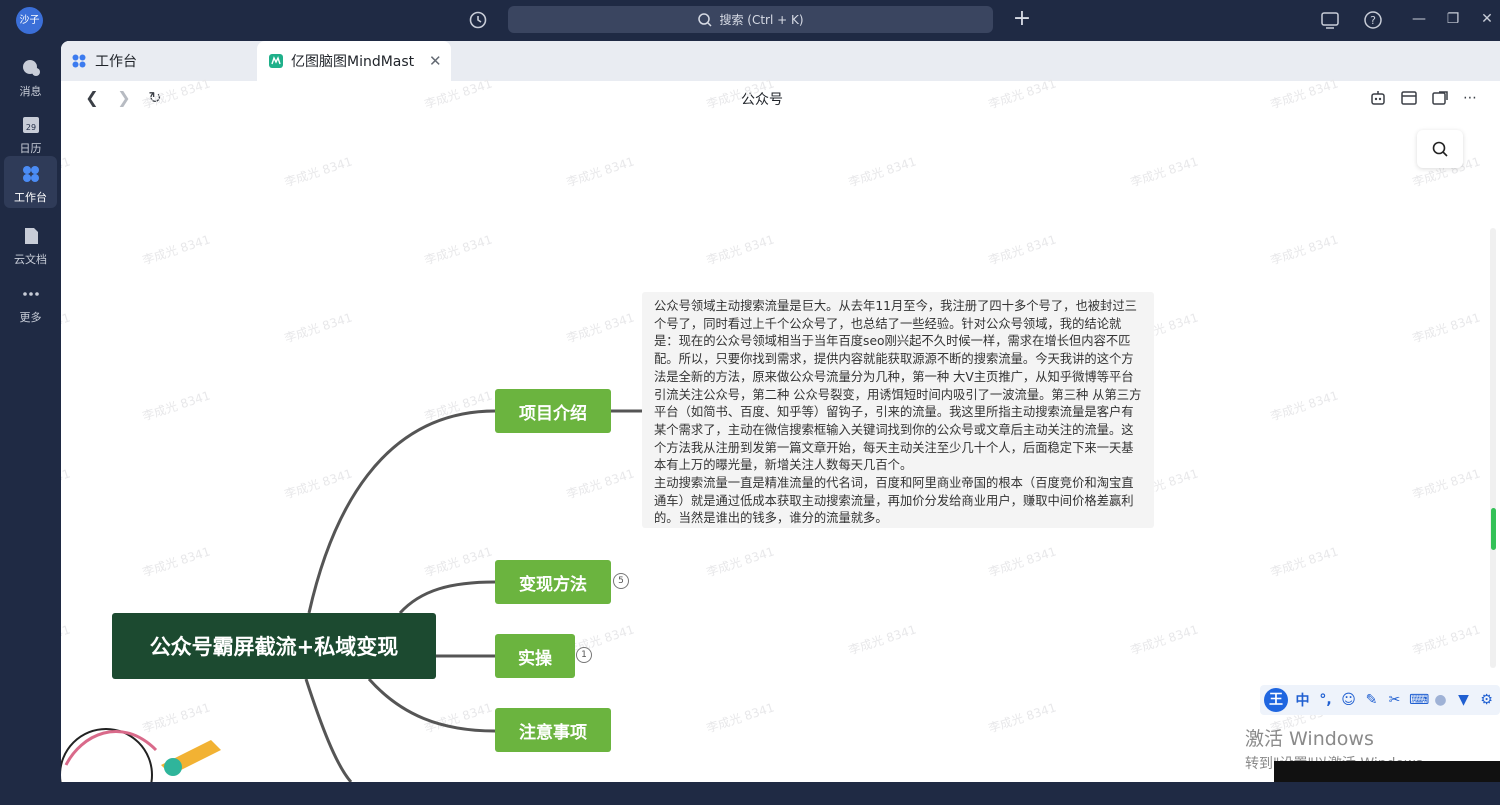 This screenshot has height=805, width=1500. Describe the element at coordinates (30, 302) in the screenshot. I see `sidebar-item-more: 更多` at that location.